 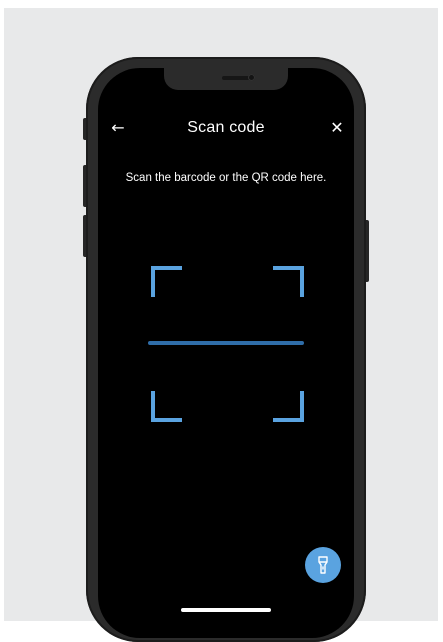 What do you see at coordinates (226, 610) in the screenshot?
I see `home-indicator` at bounding box center [226, 610].